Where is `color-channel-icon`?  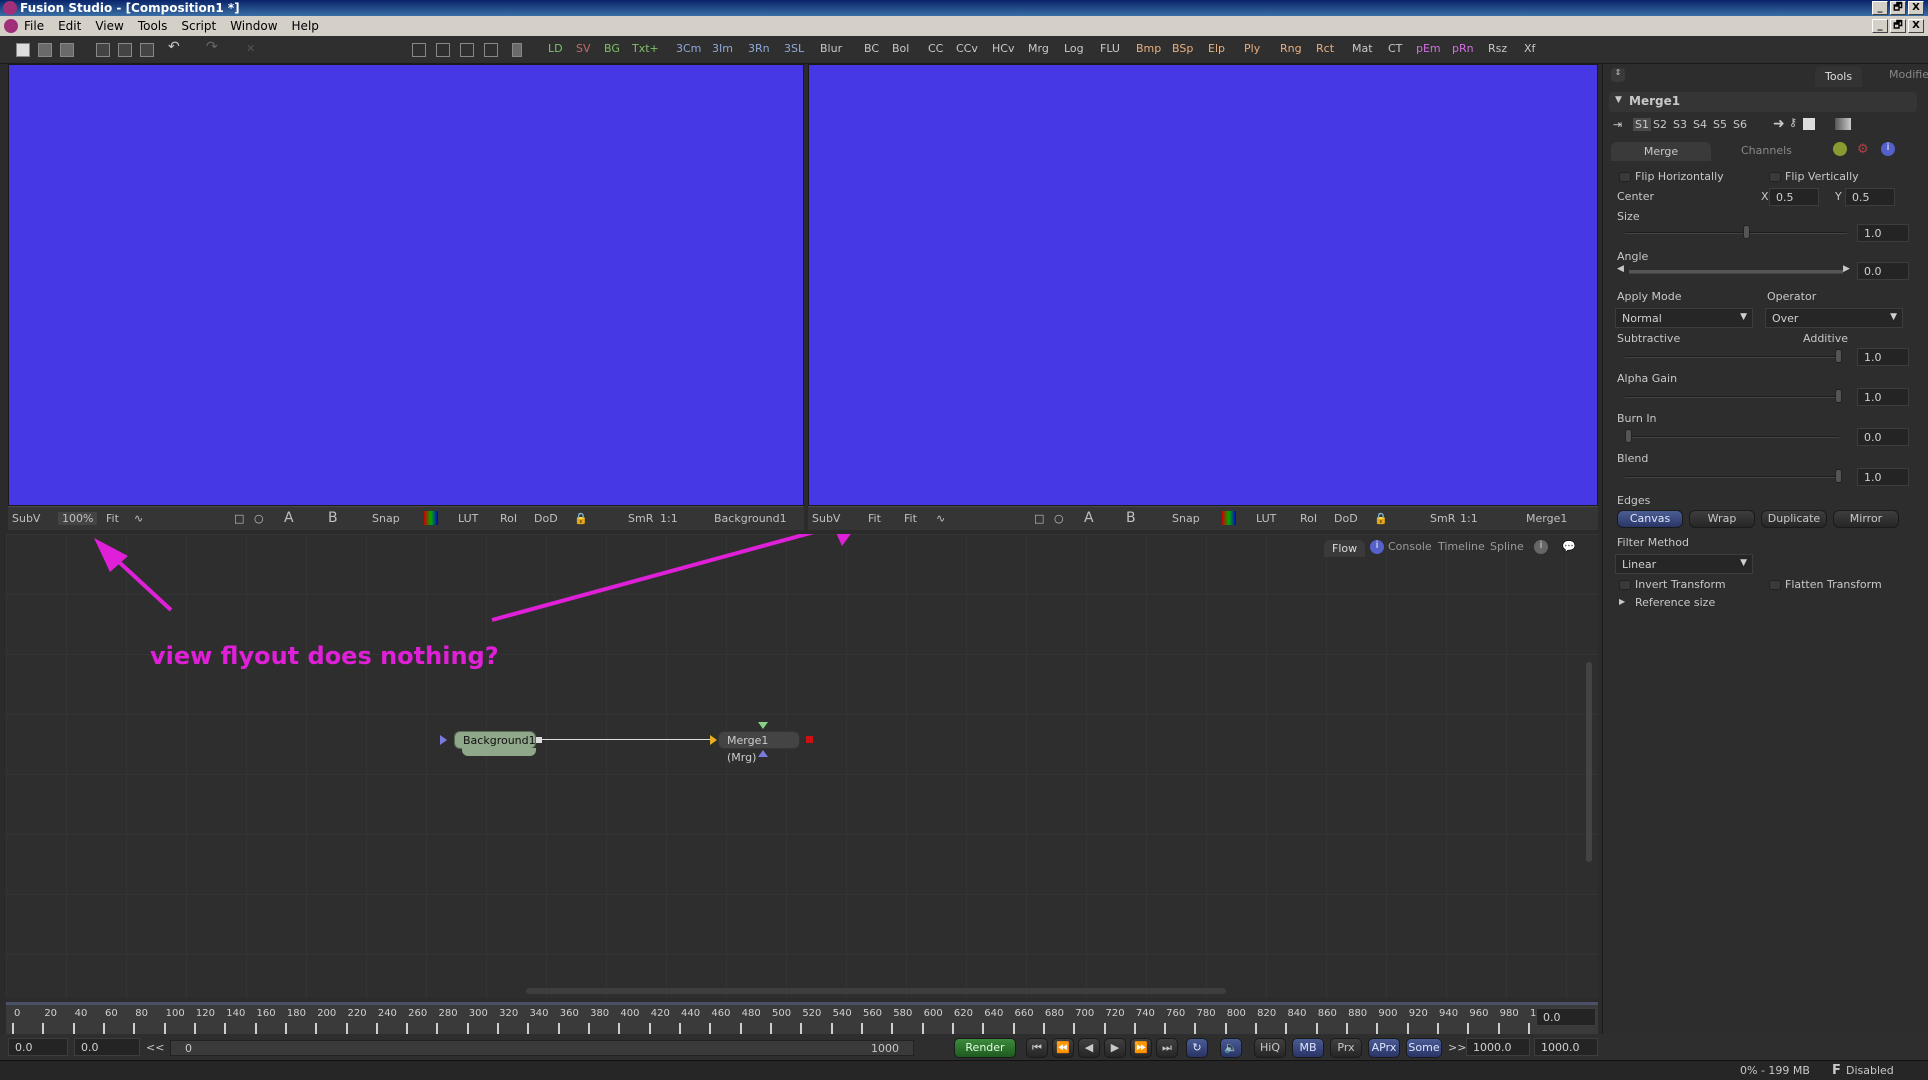
color-channel-icon is located at coordinates (431, 518).